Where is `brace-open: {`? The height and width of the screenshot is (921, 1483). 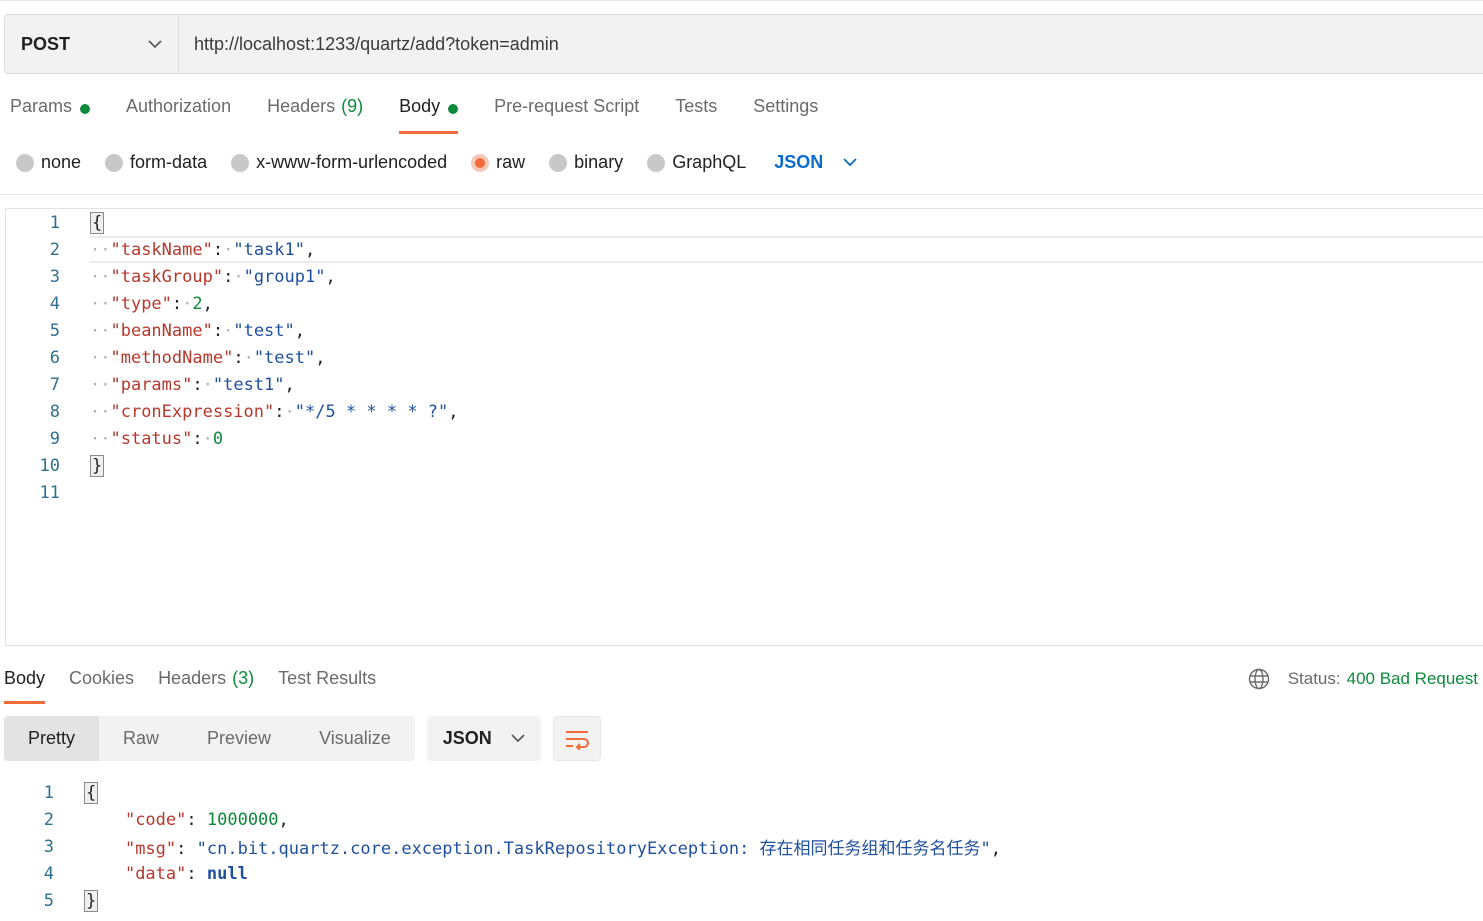 brace-open: { is located at coordinates (97, 222).